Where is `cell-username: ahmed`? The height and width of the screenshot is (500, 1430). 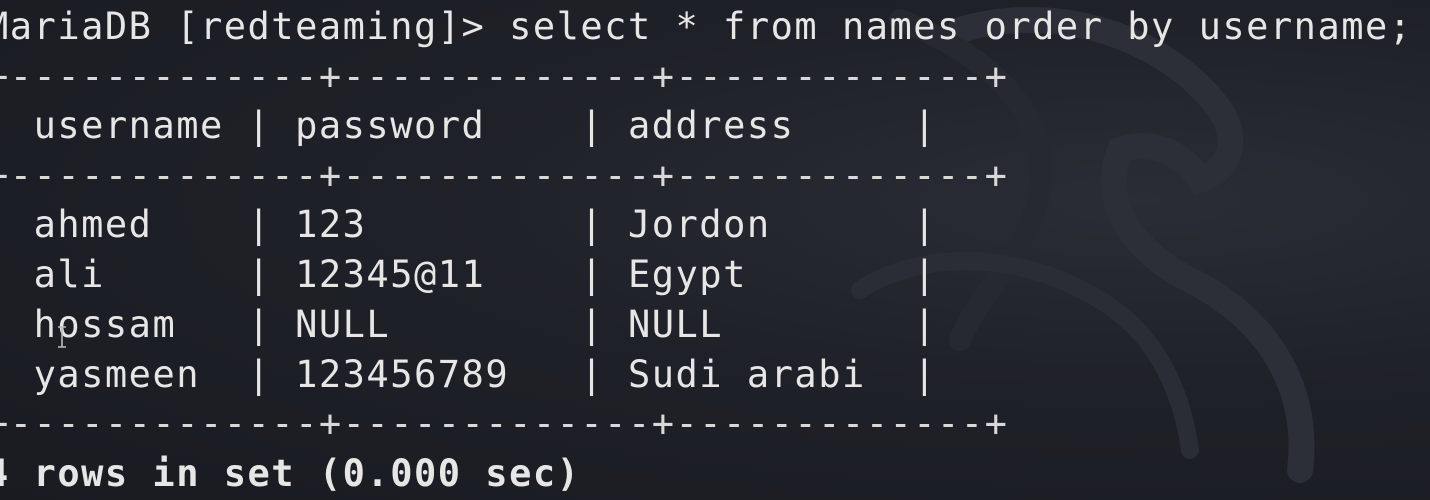 cell-username: ahmed is located at coordinates (93, 224).